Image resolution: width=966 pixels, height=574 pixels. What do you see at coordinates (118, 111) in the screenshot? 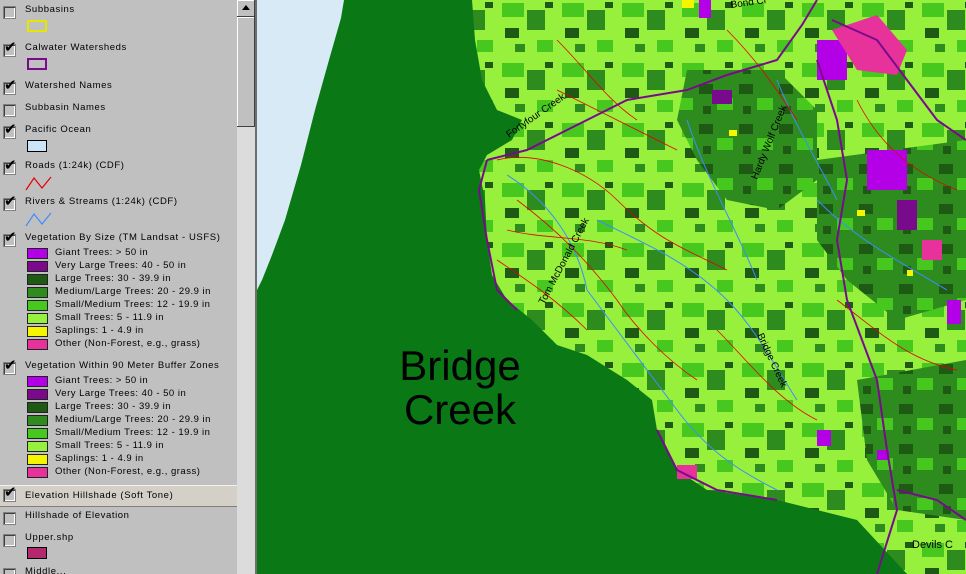
I see `layer-subbasin-names: Subbasin Names` at bounding box center [118, 111].